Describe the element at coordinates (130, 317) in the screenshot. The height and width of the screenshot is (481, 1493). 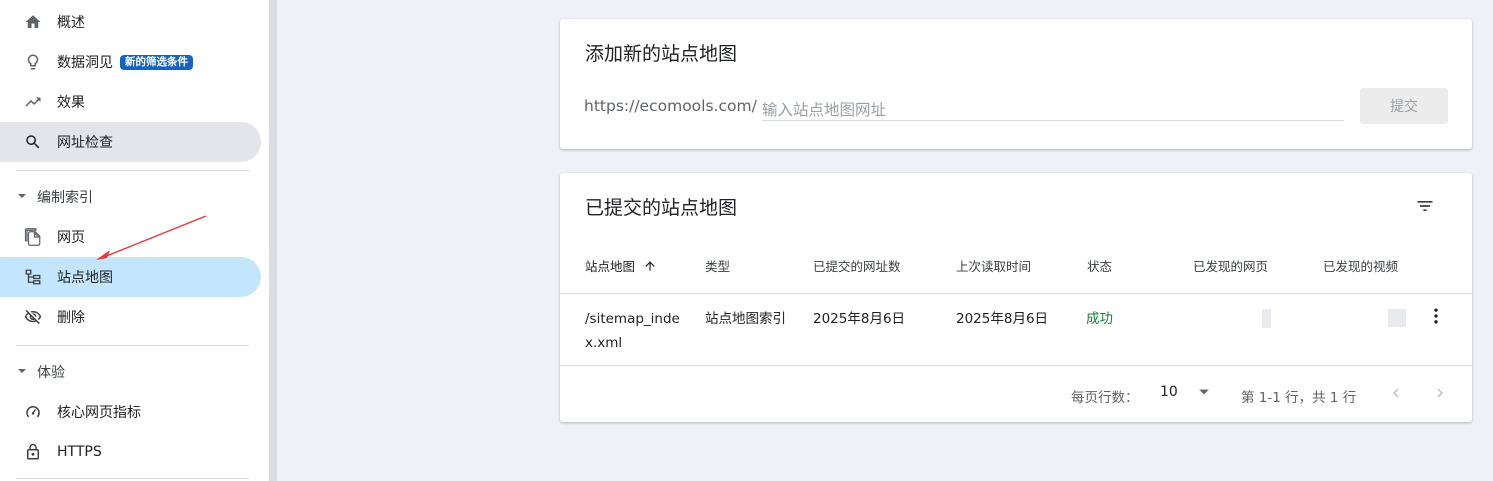
I see `sidebar-item-removals: 删除` at that location.